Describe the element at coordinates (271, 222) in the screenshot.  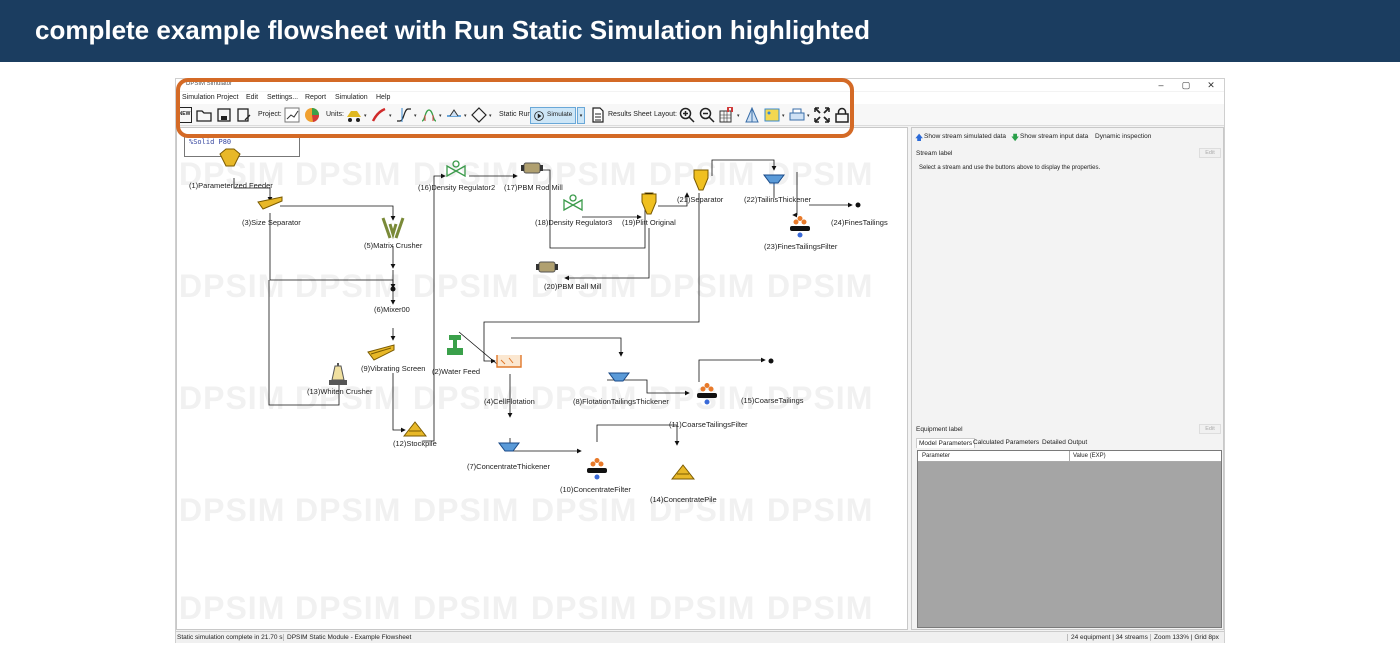
I see `equipment-label: (3)Size Separator` at that location.